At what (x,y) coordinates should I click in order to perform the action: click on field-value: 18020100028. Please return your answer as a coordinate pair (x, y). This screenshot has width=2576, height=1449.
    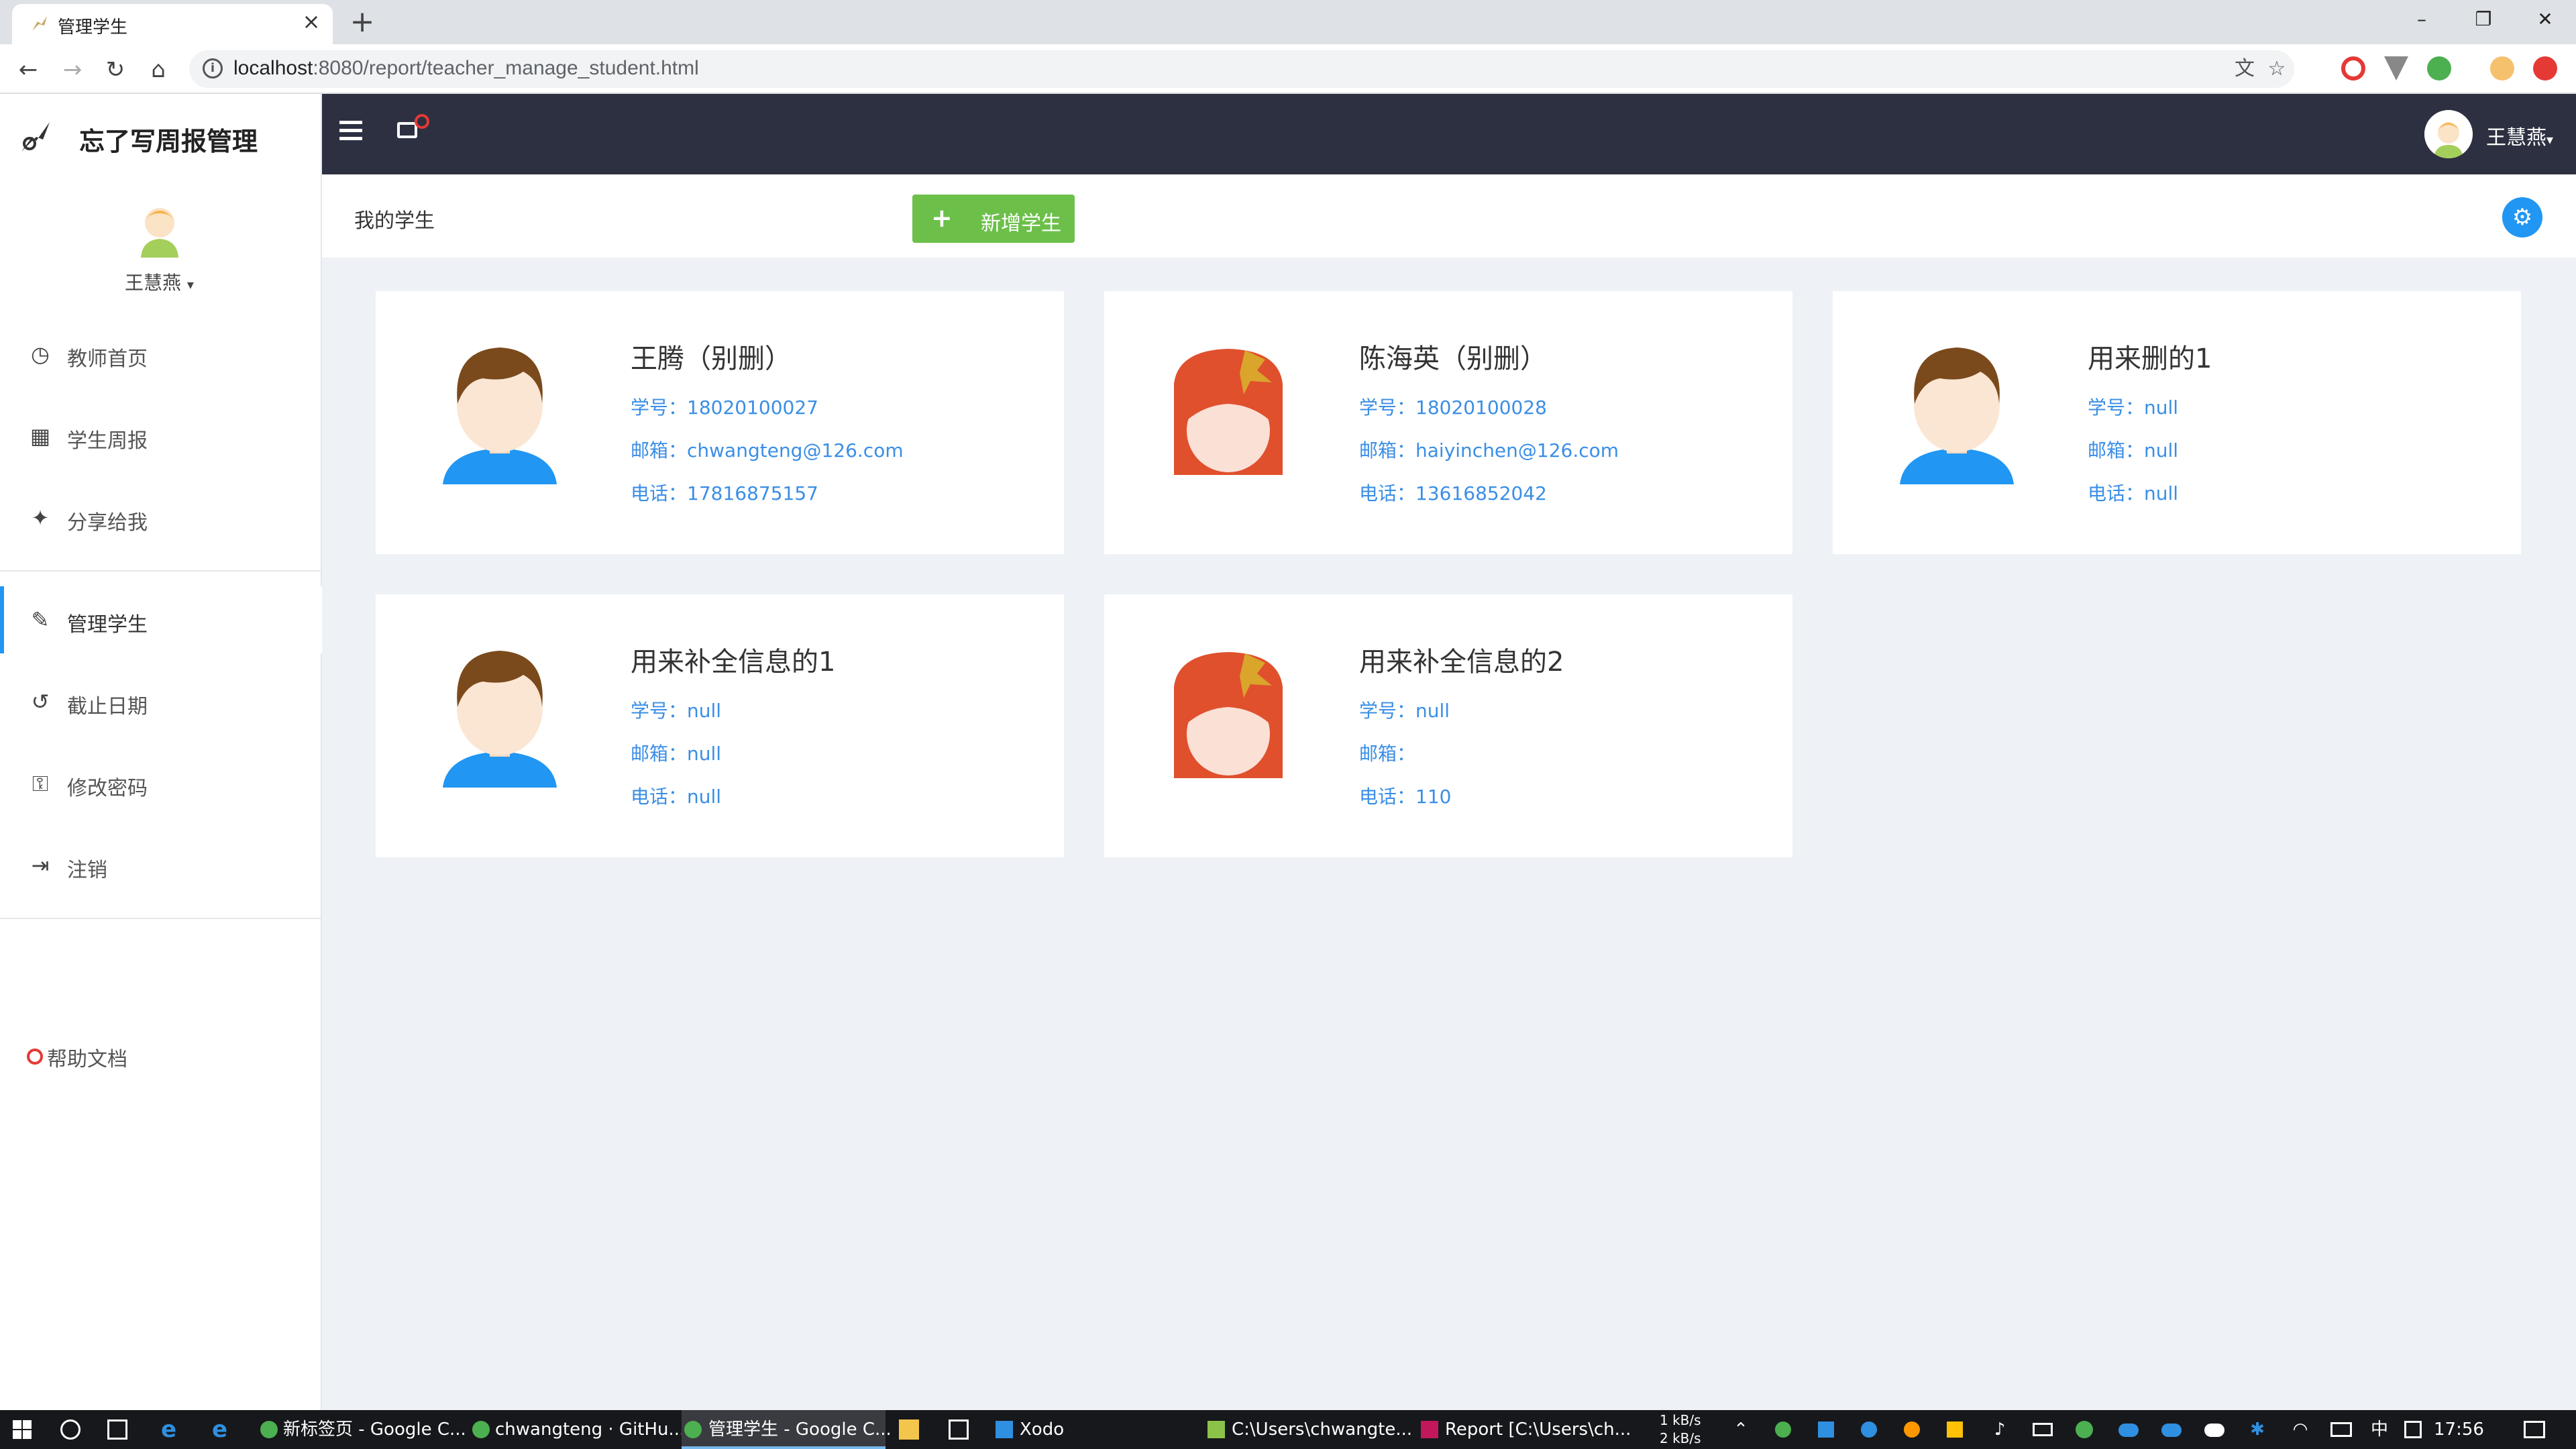
    Looking at the image, I should click on (1481, 407).